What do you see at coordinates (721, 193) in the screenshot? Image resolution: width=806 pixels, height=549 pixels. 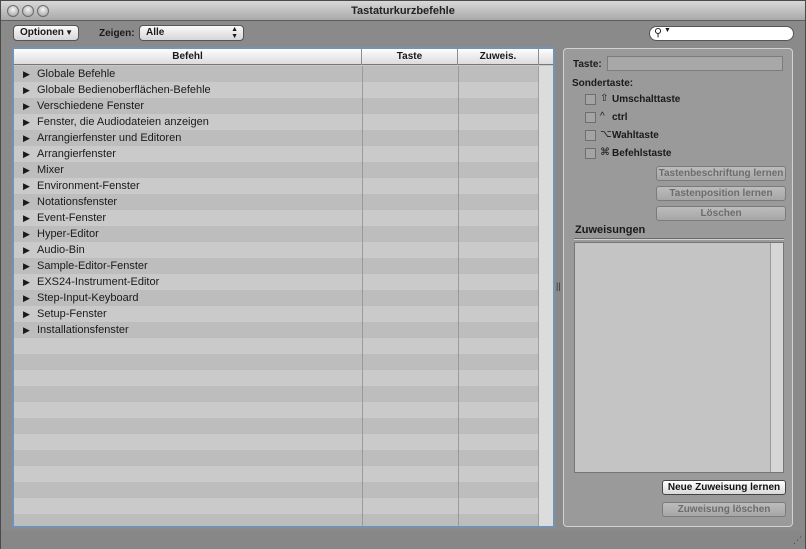 I see `learn-key-position-button: Tastenposition lernen` at bounding box center [721, 193].